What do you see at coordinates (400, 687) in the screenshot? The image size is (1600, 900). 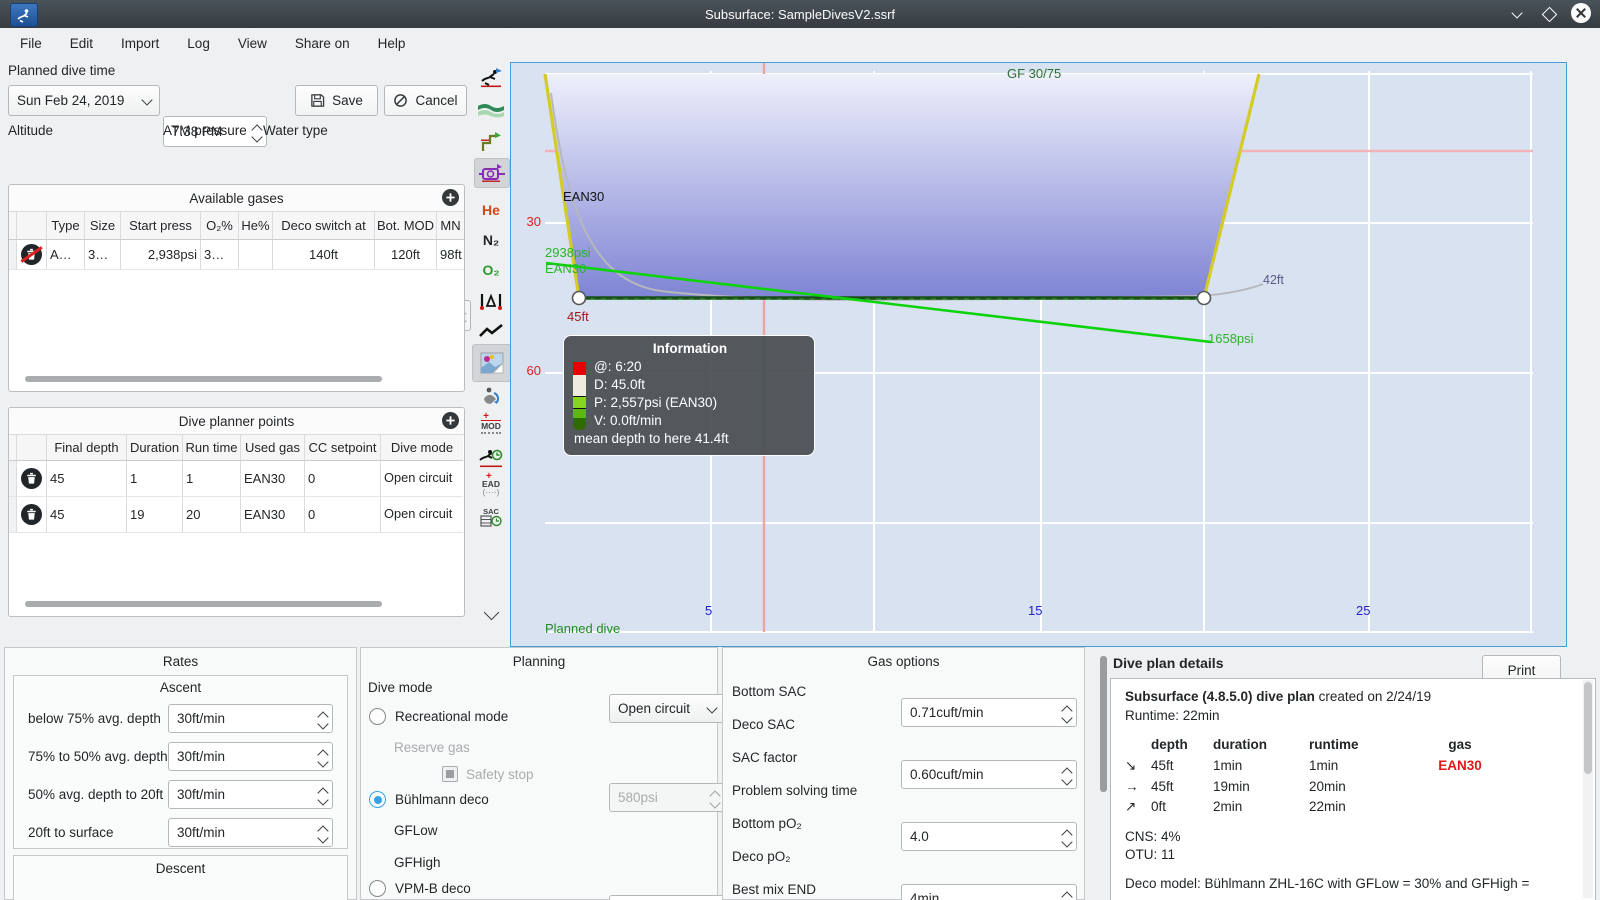 I see `dive-mode-label: Dive mode` at bounding box center [400, 687].